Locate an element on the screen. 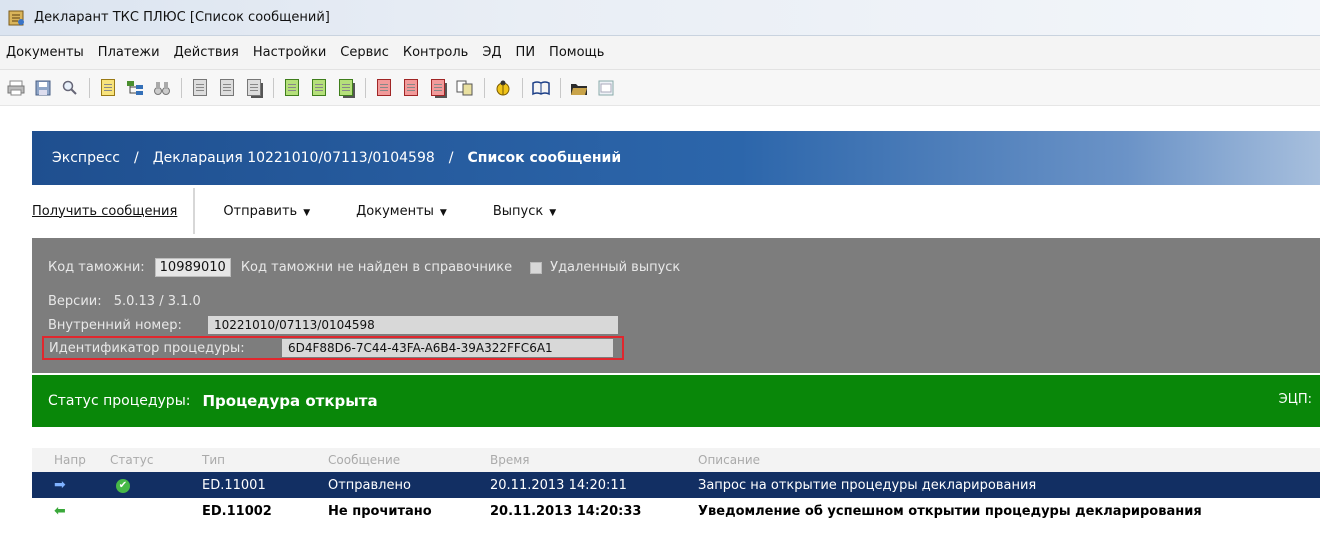 Image resolution: width=1320 pixels, height=533 pixels. toolbar is located at coordinates (660, 88).